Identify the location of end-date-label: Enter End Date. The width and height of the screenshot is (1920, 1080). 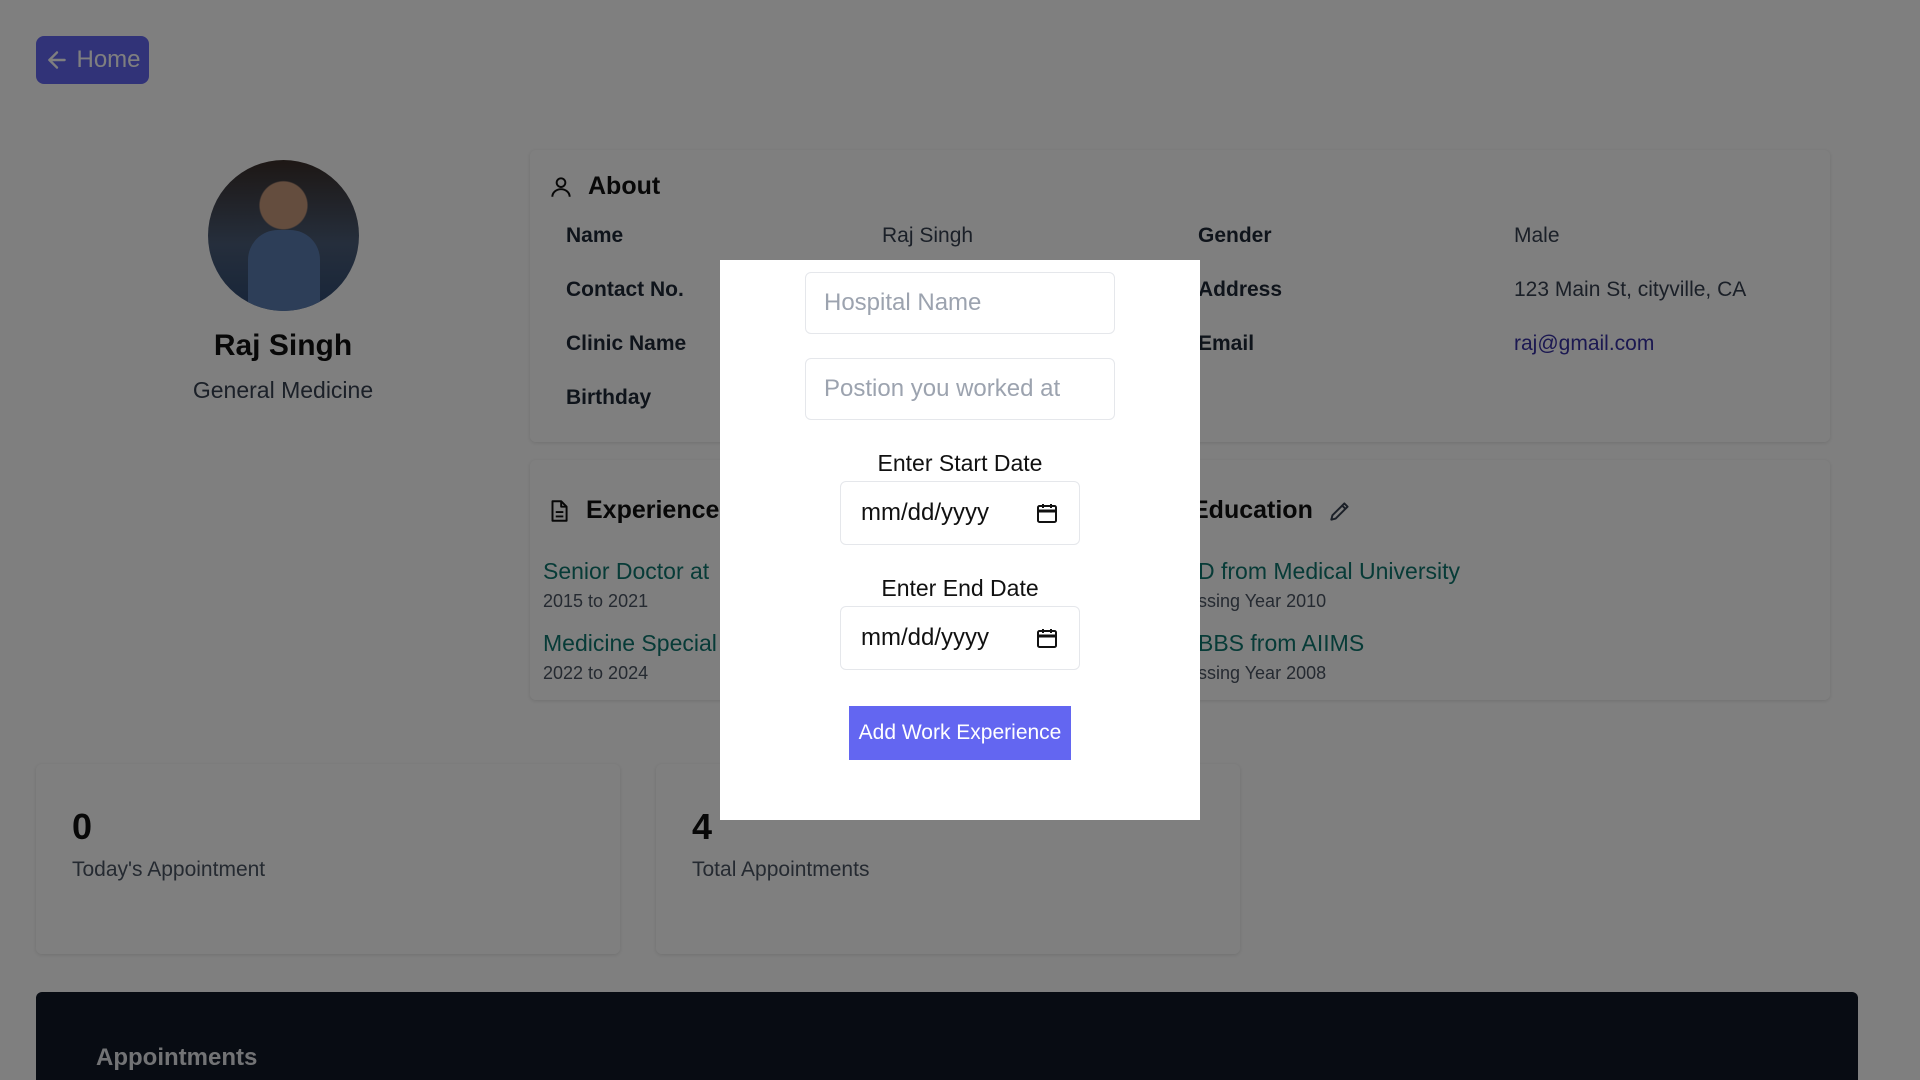
(960, 588).